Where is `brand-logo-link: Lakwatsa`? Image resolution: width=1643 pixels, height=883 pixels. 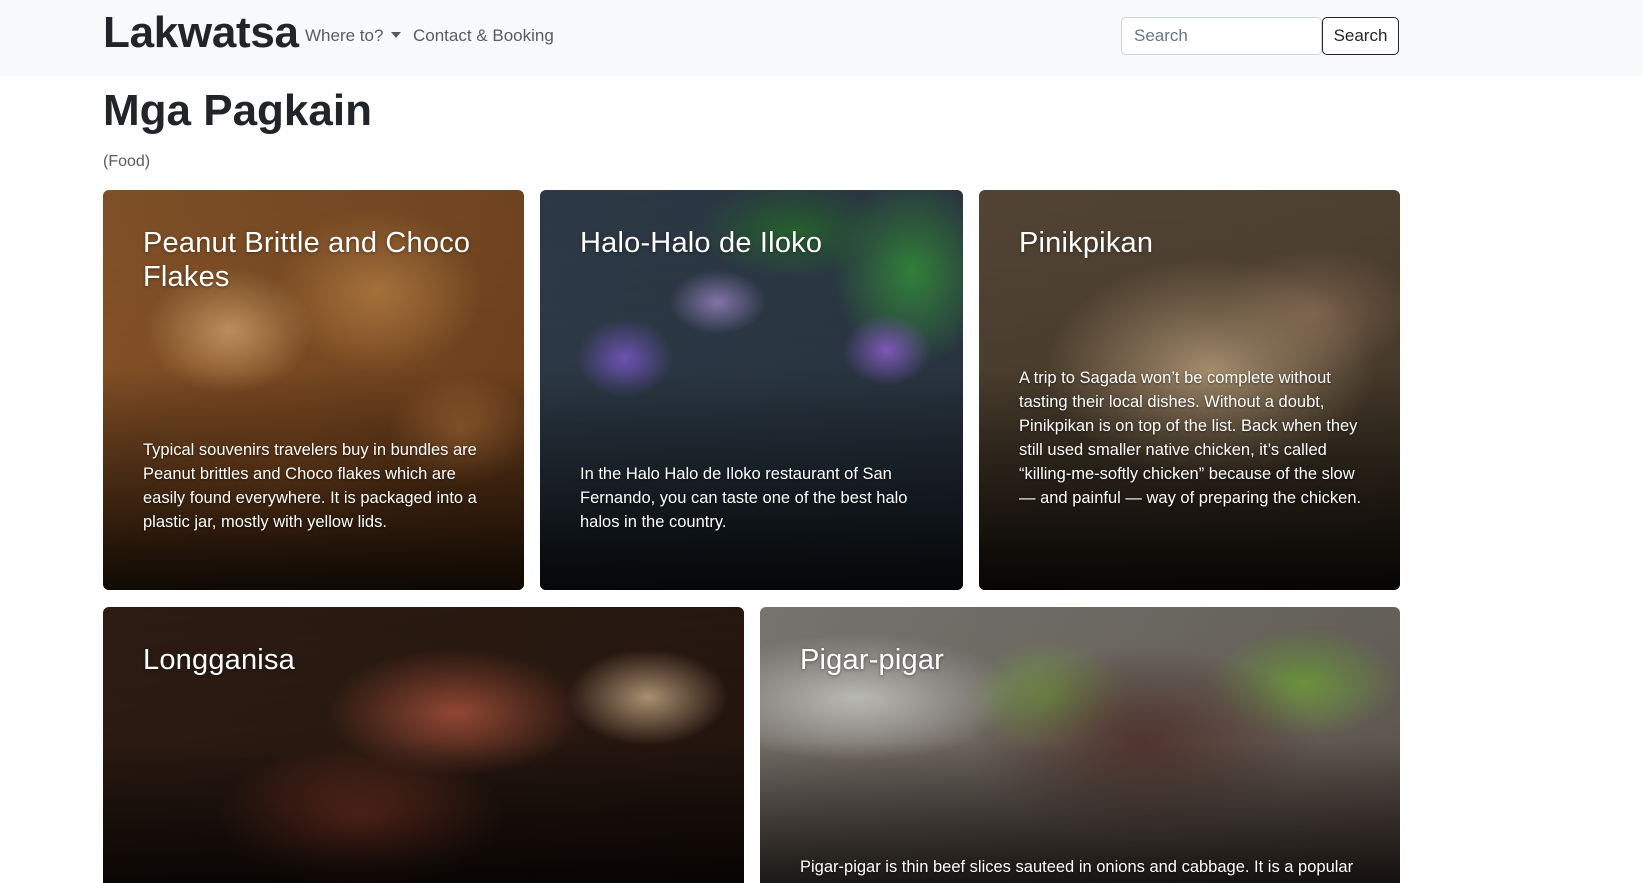 brand-logo-link: Lakwatsa is located at coordinates (201, 33).